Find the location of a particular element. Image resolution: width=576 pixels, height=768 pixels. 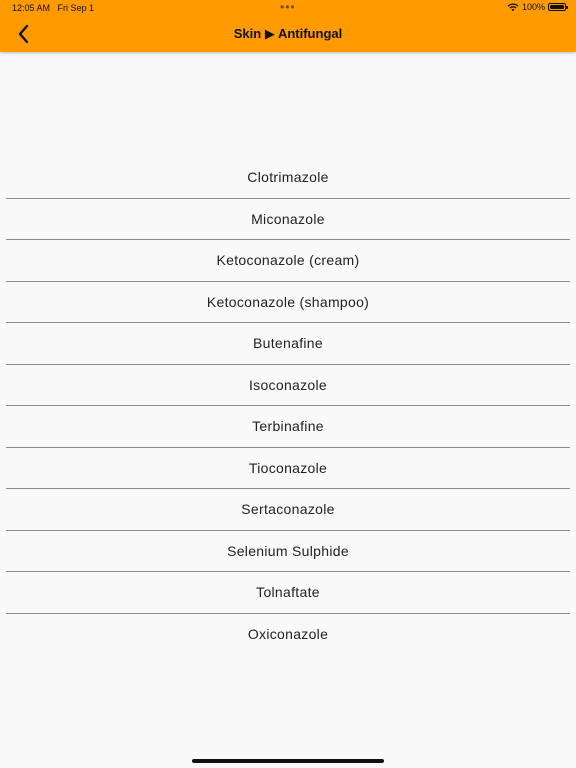

list-item: Tolnaftate is located at coordinates (288, 593).